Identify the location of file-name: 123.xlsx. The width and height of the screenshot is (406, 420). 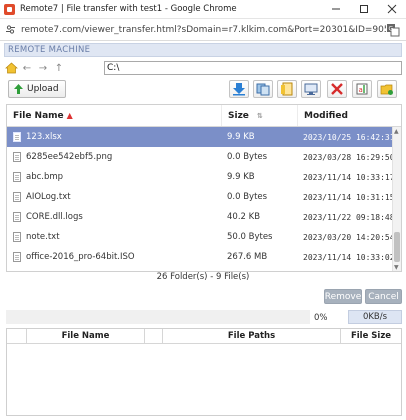
(44, 137).